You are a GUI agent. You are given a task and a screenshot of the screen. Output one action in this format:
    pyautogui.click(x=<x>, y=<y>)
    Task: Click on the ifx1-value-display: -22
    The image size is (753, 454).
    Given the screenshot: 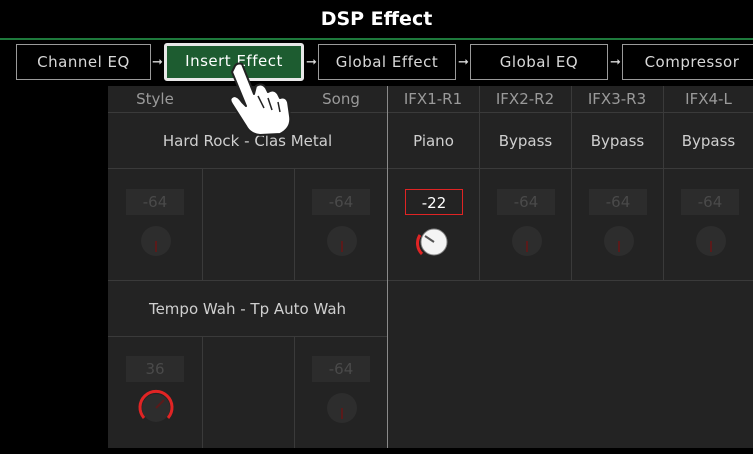 What is the action you would take?
    pyautogui.click(x=434, y=202)
    